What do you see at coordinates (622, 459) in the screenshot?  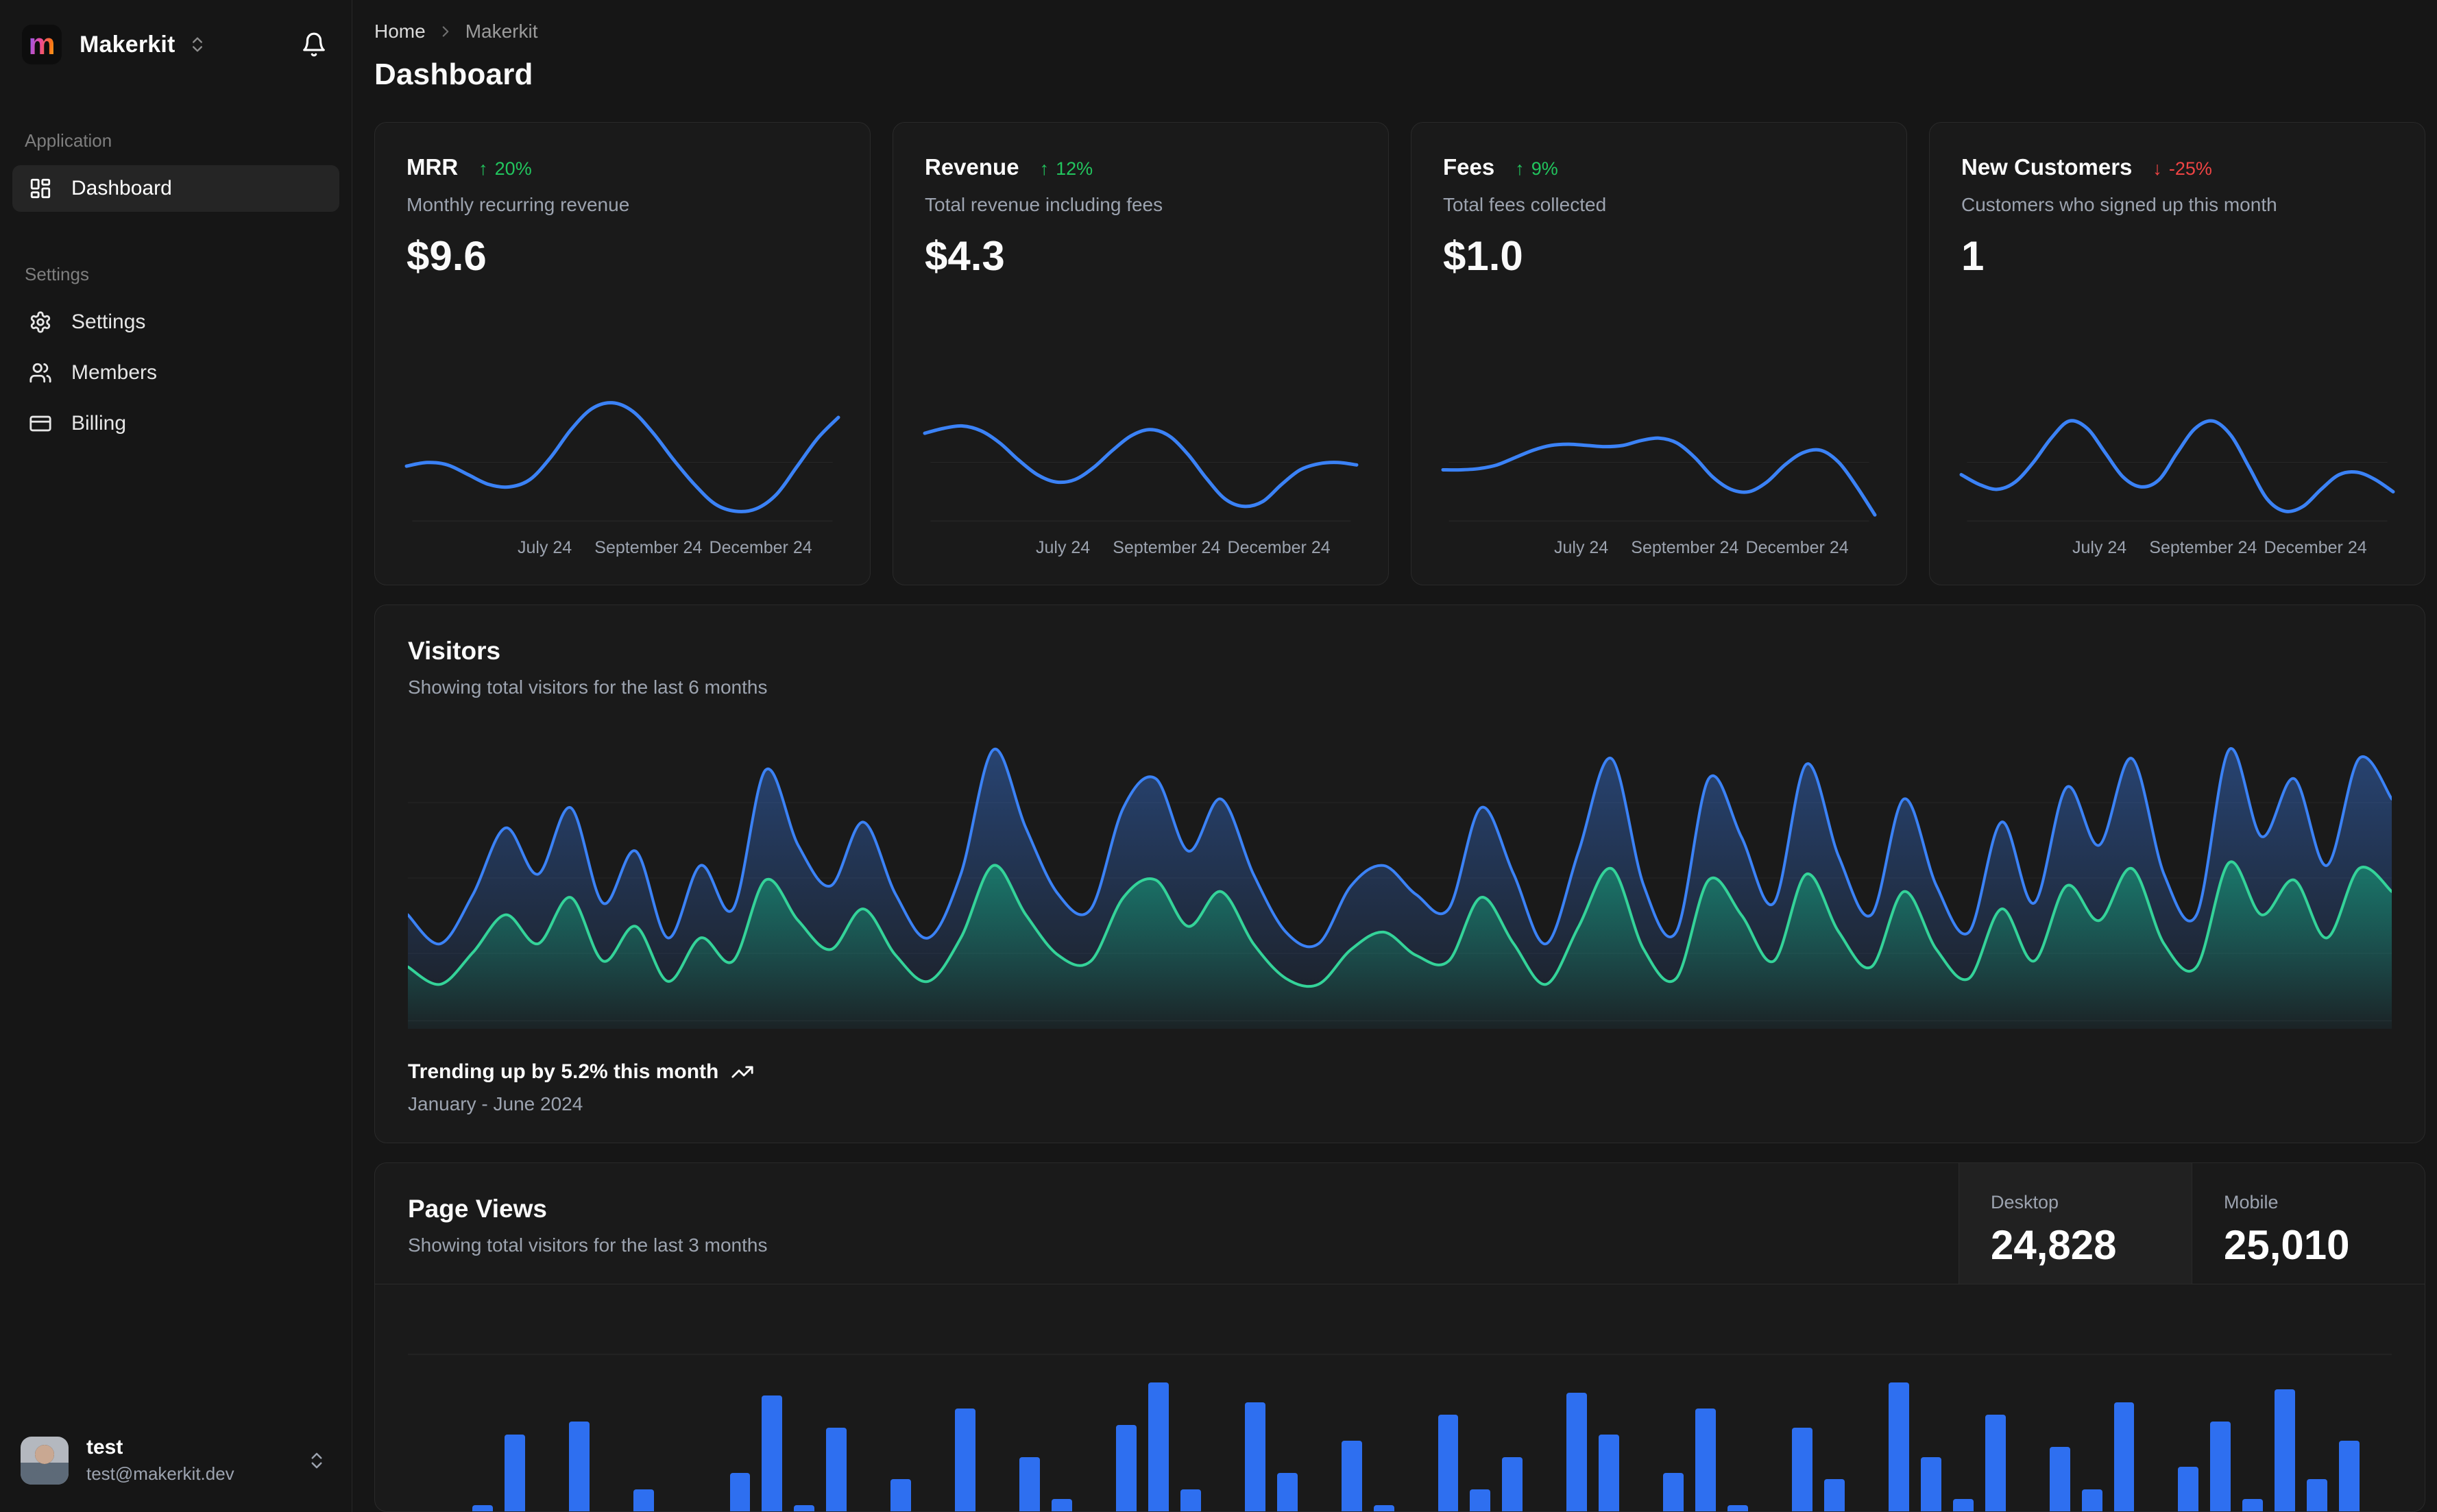 I see `mrr-sparkline-chart` at bounding box center [622, 459].